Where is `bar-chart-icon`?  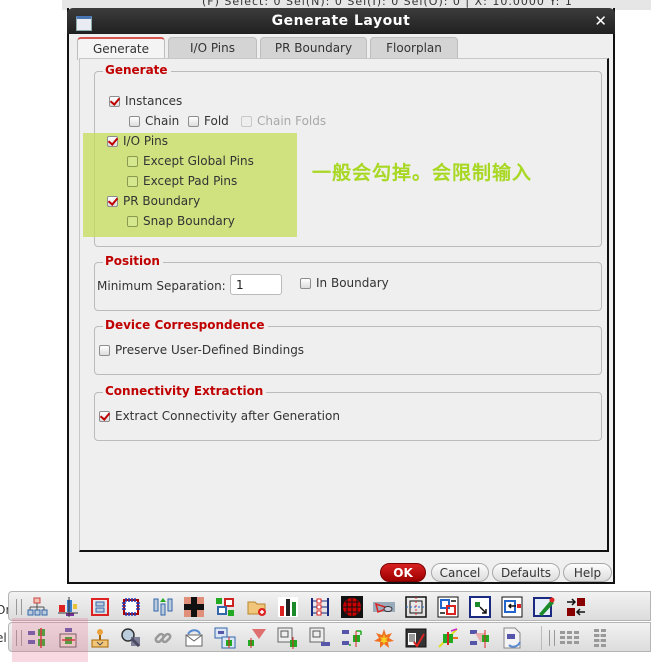
bar-chart-icon is located at coordinates (288, 607).